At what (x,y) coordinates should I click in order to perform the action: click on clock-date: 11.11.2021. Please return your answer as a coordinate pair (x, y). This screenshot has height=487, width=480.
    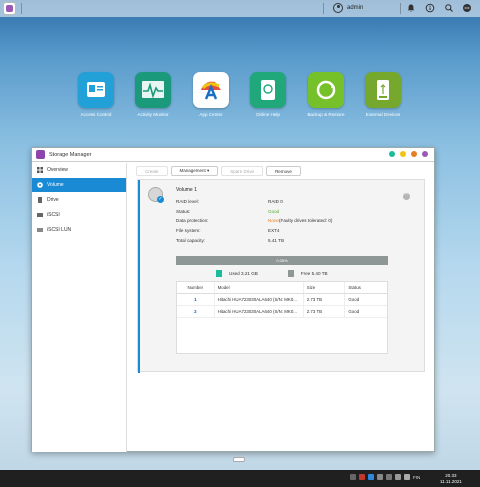
    Looking at the image, I should click on (451, 481).